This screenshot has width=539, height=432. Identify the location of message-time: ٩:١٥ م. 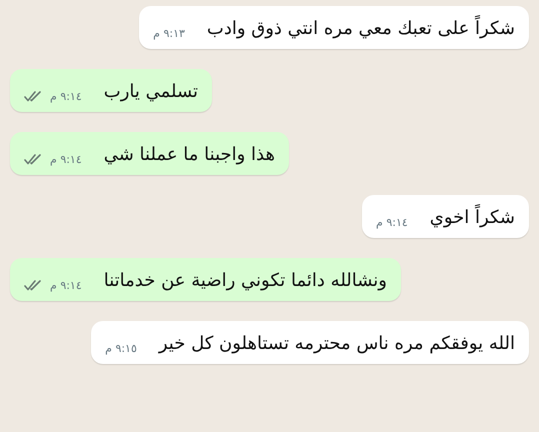
(121, 348).